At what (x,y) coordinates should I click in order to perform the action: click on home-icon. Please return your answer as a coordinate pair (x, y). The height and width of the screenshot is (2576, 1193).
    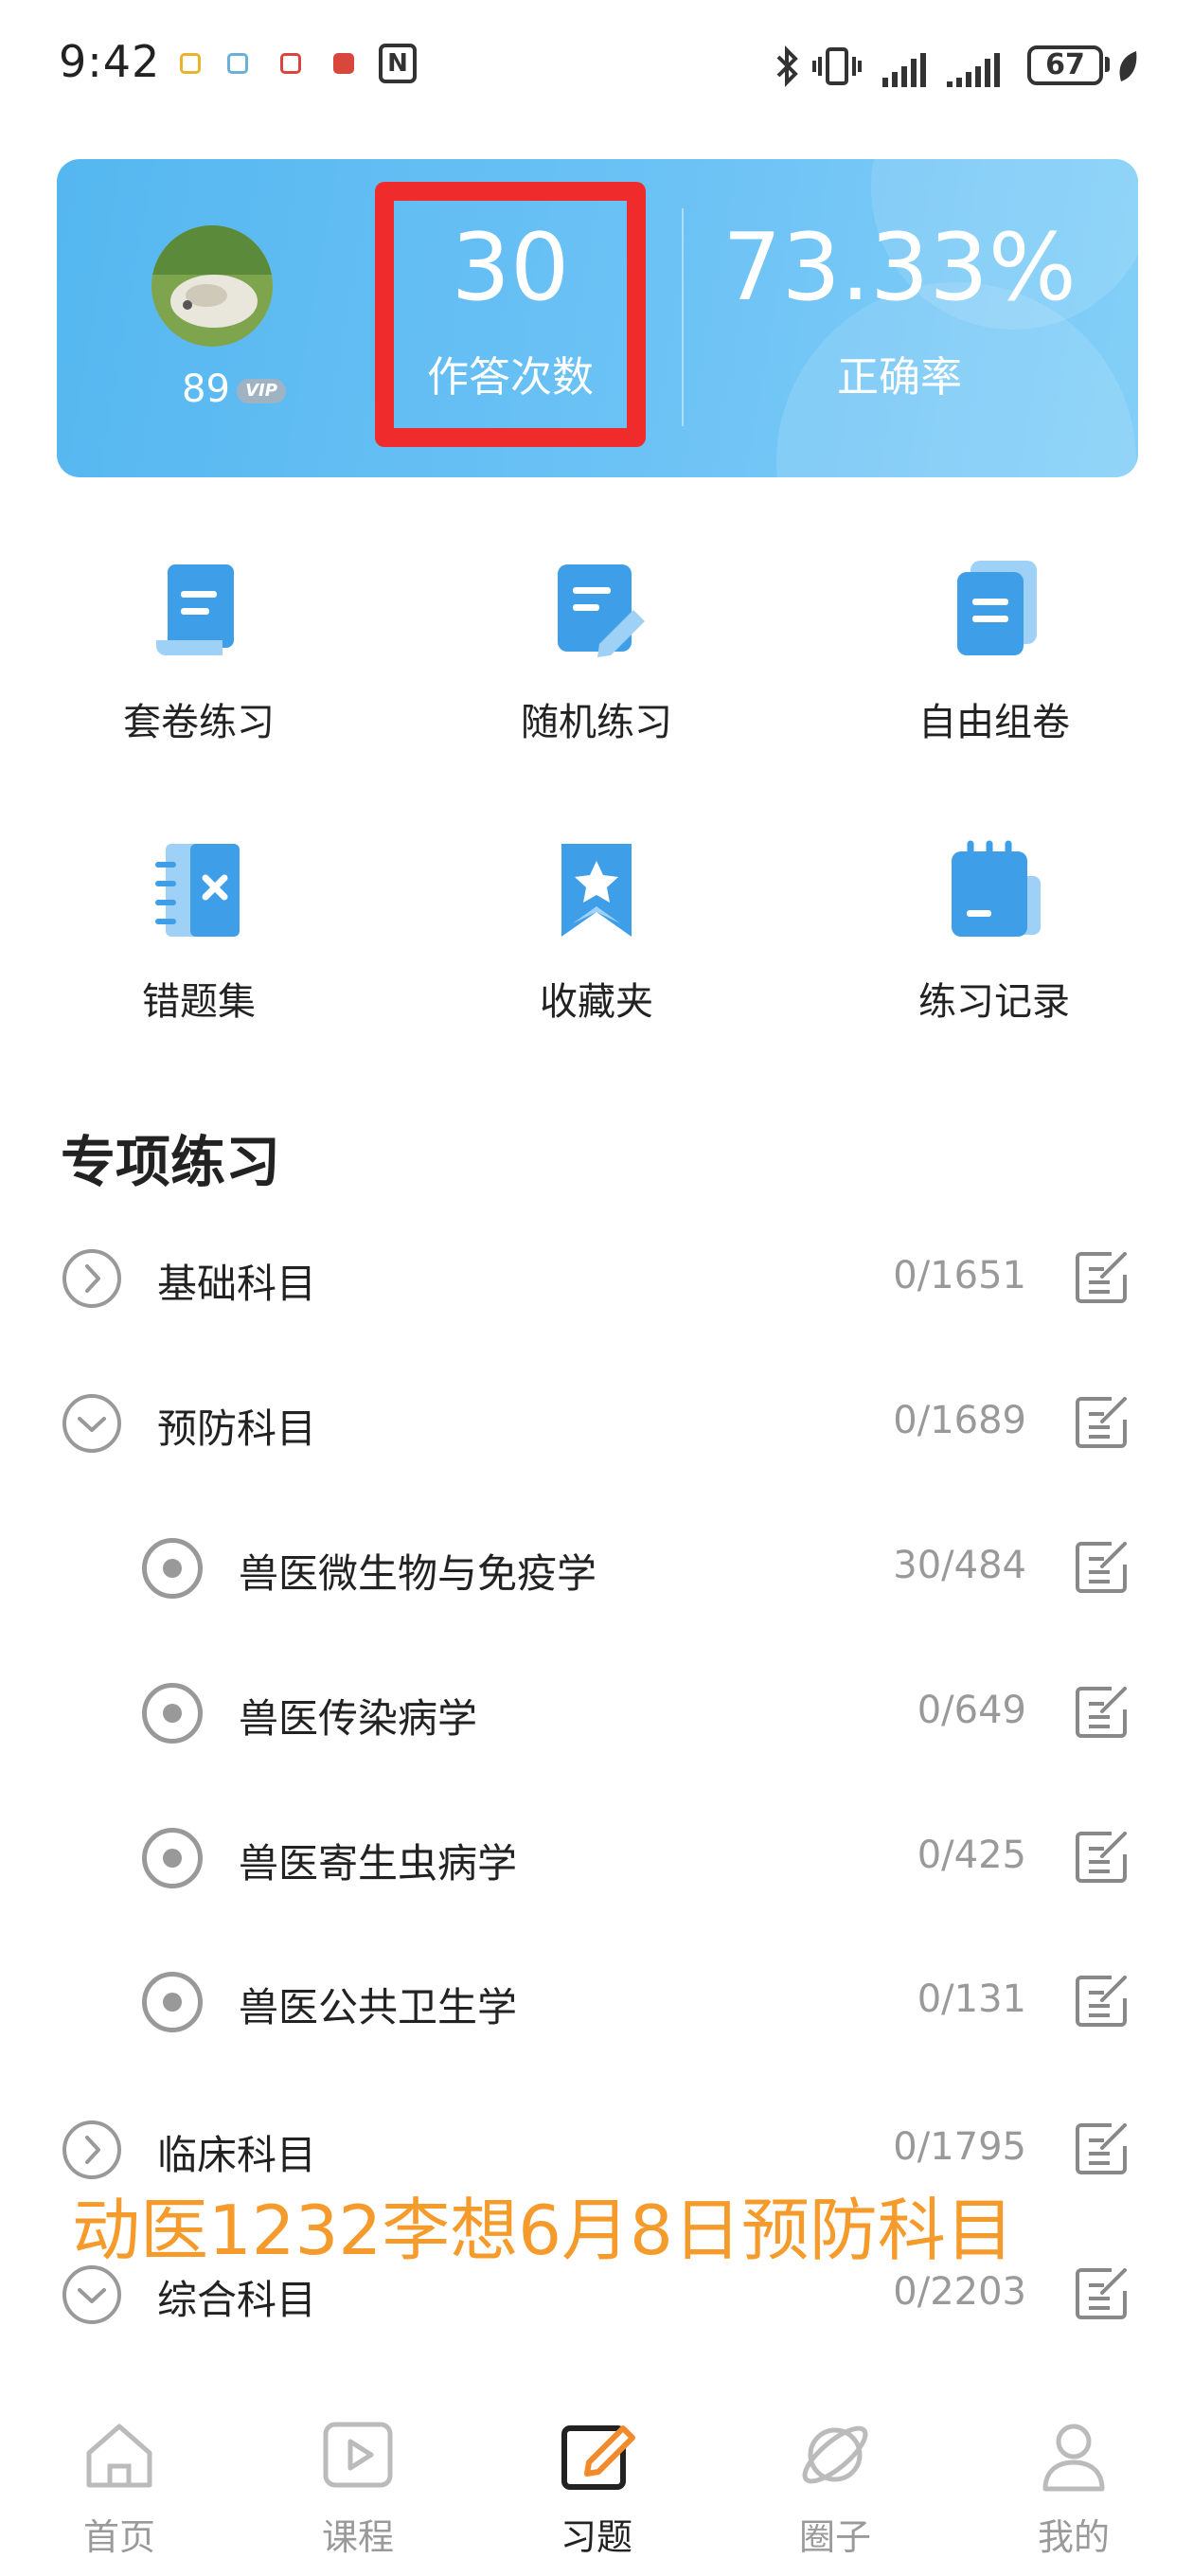
    Looking at the image, I should click on (119, 2455).